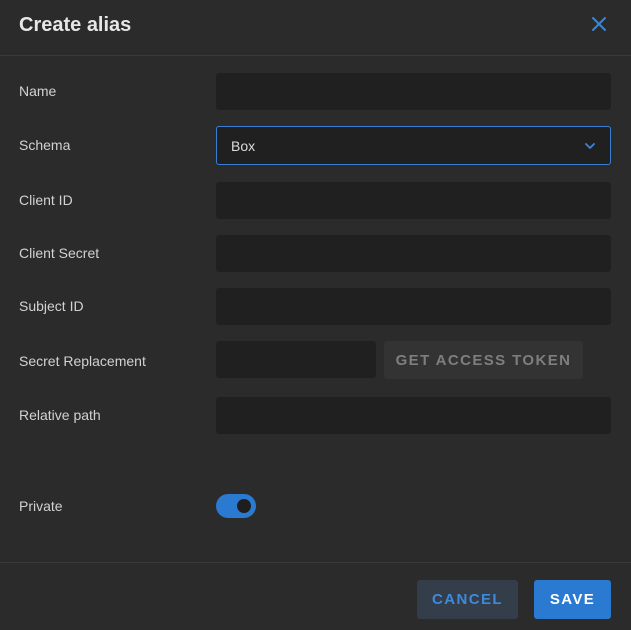 This screenshot has height=630, width=631. Describe the element at coordinates (59, 253) in the screenshot. I see `client-secret-label: Client Secret` at that location.